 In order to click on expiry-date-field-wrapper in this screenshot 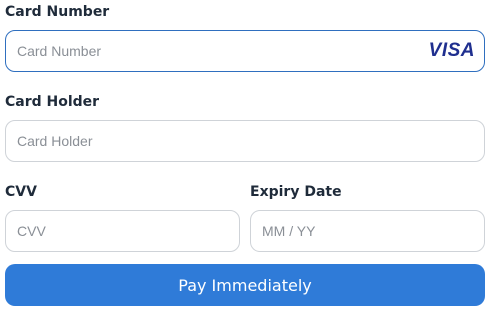, I will do `click(367, 231)`.